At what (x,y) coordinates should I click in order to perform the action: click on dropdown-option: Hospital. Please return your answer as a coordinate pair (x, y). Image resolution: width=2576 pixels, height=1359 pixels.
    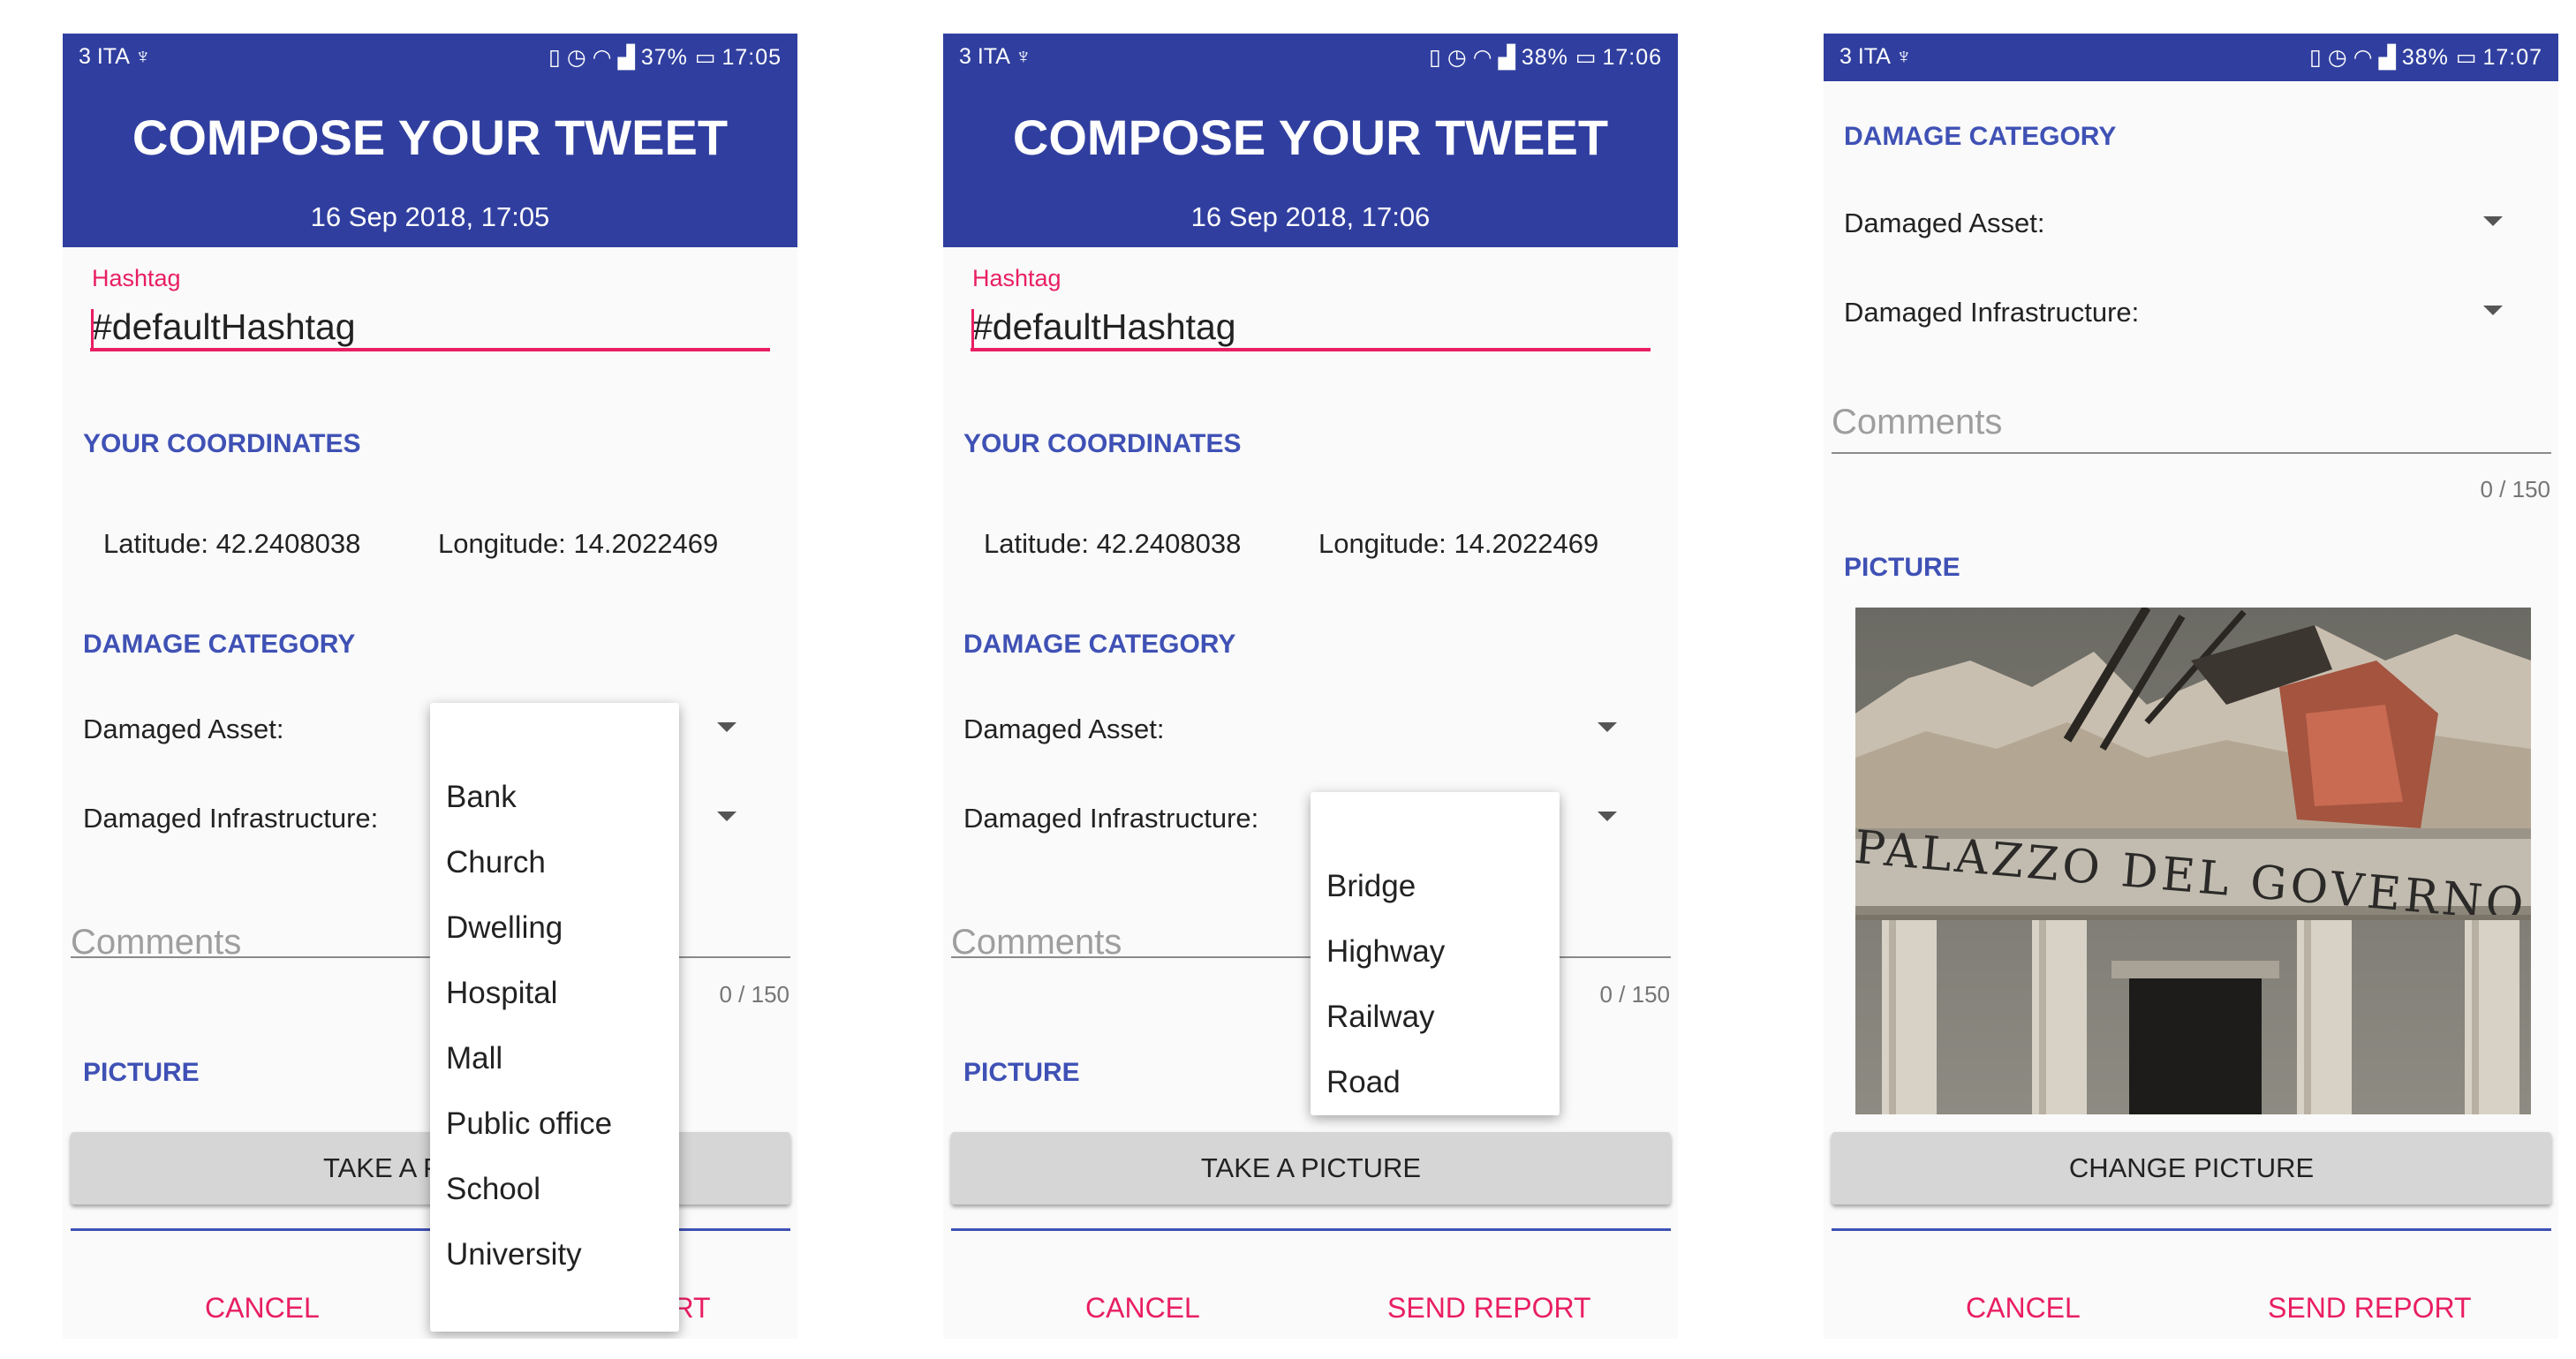
    Looking at the image, I should click on (502, 993).